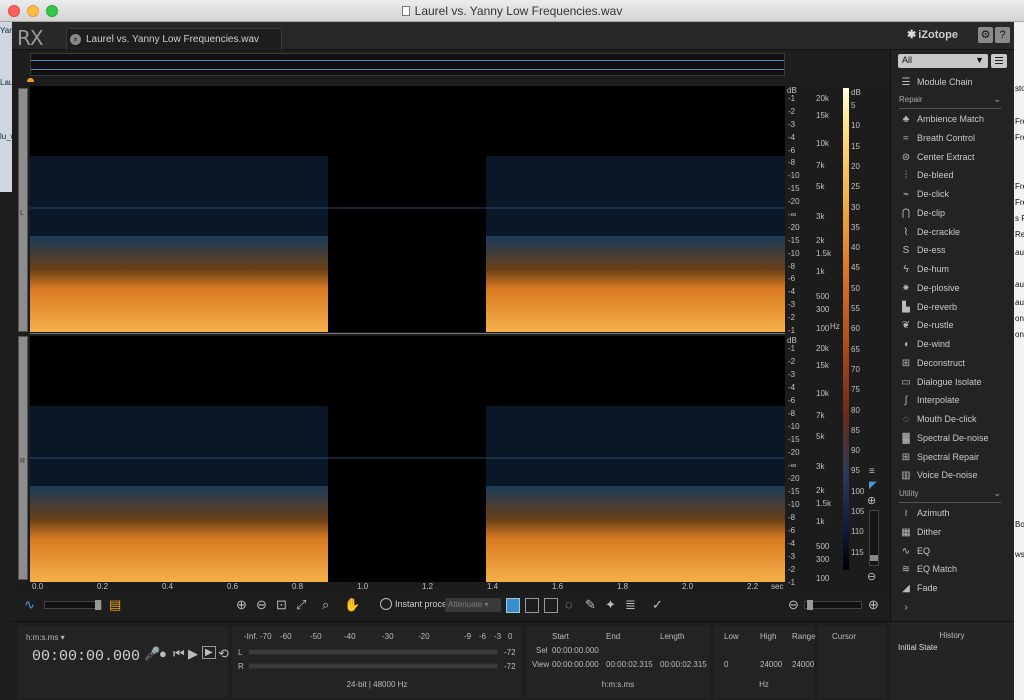 The width and height of the screenshot is (1024, 700). Describe the element at coordinates (873, 485) in the screenshot. I see `pin-icon: ◤` at that location.